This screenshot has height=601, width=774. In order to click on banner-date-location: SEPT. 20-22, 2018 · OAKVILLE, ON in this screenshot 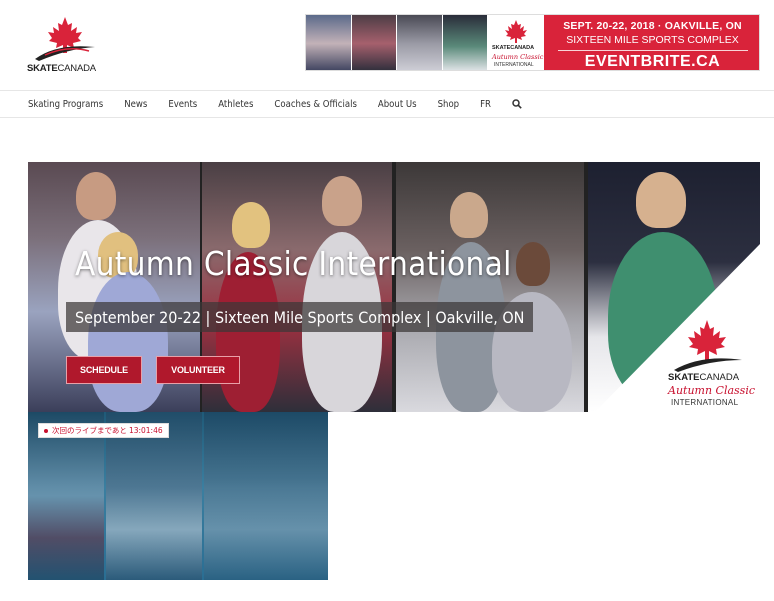, I will do `click(652, 26)`.